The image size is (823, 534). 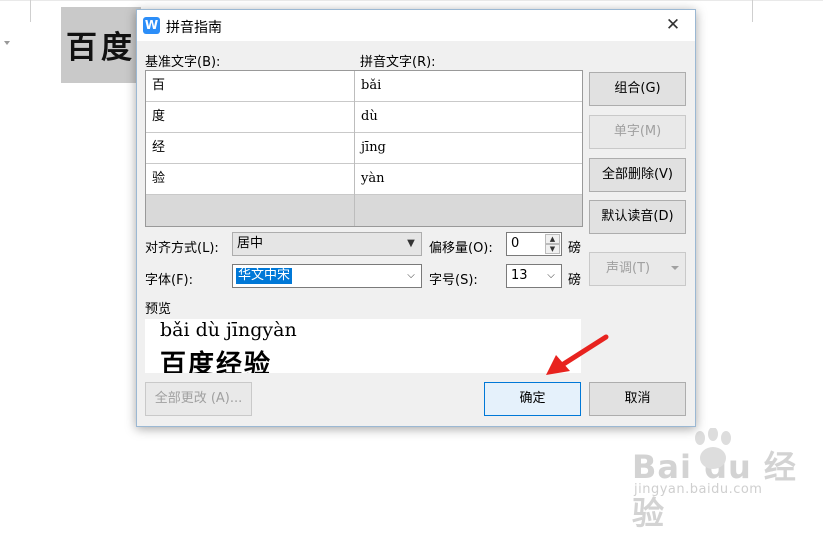 I want to click on font-value: 华文中宋, so click(x=264, y=276).